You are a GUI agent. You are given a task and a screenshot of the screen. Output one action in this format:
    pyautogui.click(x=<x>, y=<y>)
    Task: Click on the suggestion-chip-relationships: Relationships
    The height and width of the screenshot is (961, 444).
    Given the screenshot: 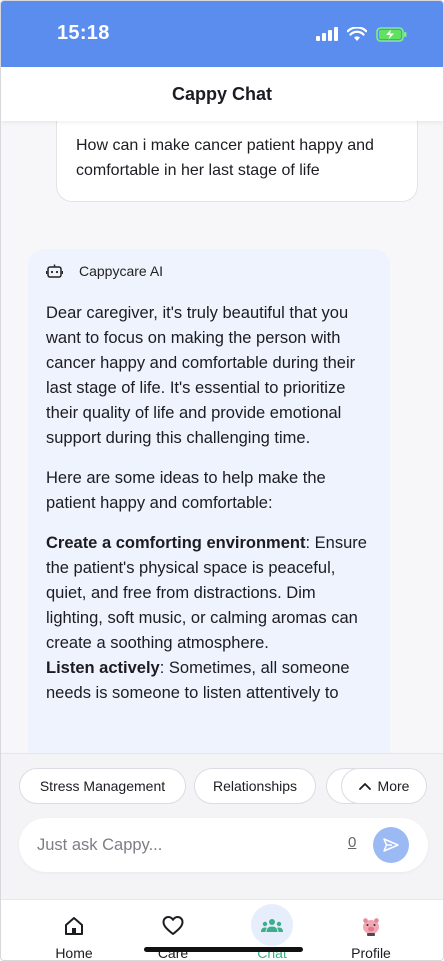 What is the action you would take?
    pyautogui.click(x=255, y=786)
    